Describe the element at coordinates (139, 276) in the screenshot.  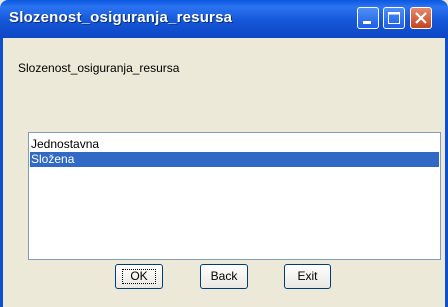
I see `ok-button: OK` at that location.